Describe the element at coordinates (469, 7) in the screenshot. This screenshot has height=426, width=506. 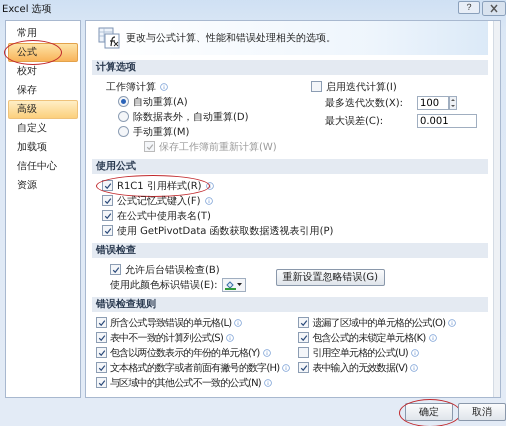
I see `help-button: ?` at that location.